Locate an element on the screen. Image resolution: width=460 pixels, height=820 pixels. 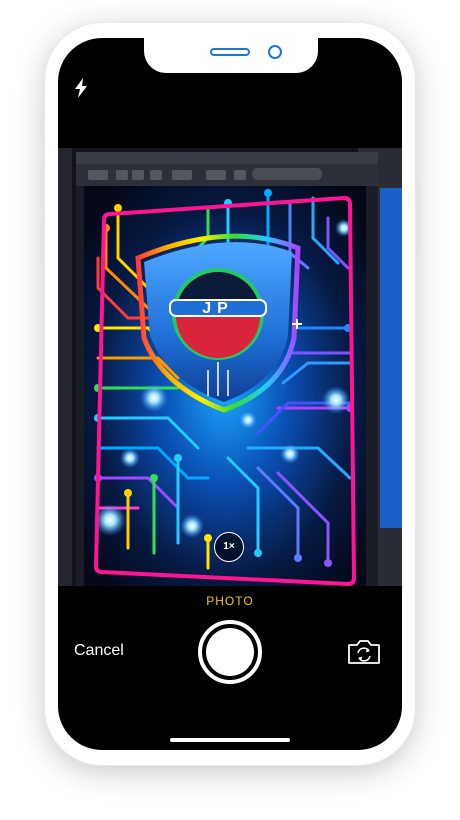
switch-camera-icon is located at coordinates (364, 652).